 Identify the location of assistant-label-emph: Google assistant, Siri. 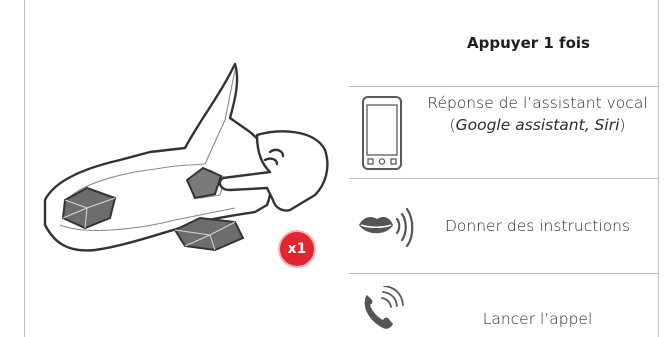
(537, 125).